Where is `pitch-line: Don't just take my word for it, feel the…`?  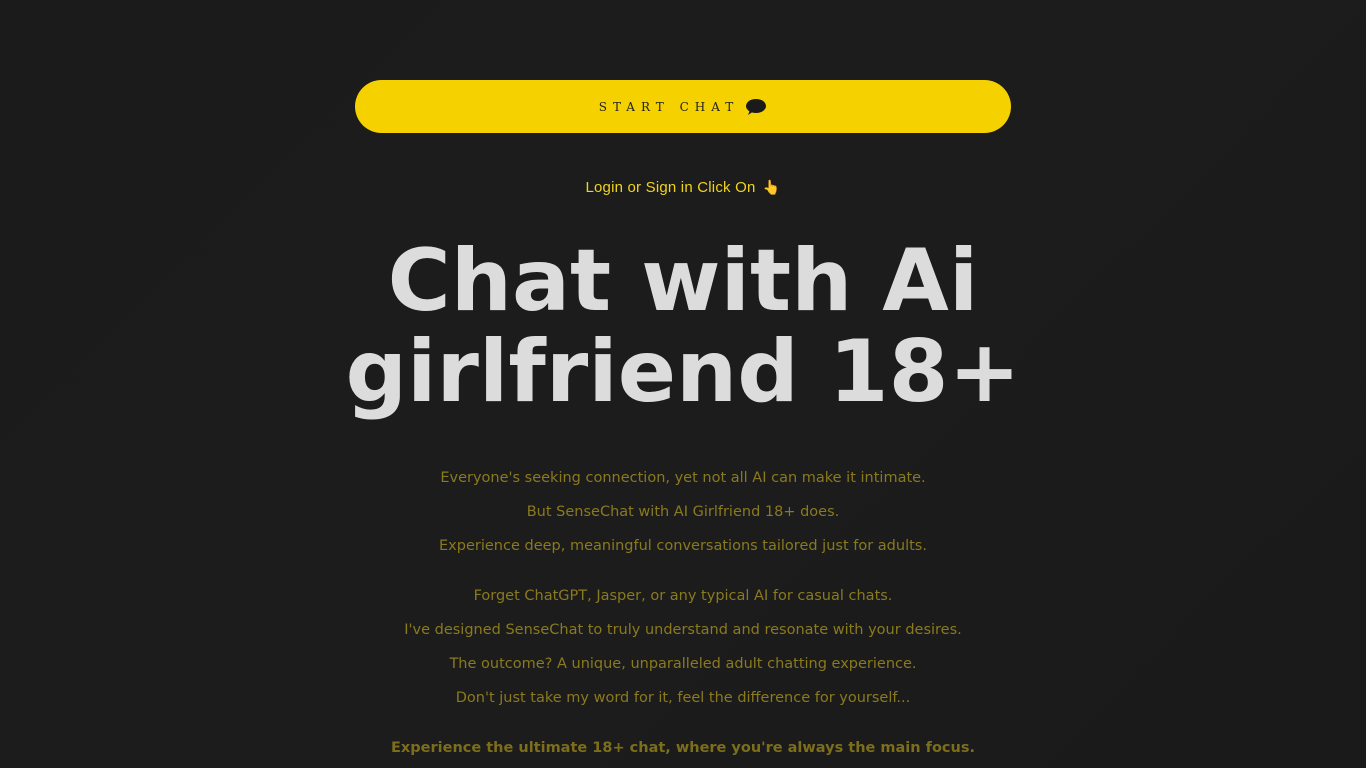 pitch-line: Don't just take my word for it, feel the… is located at coordinates (683, 698).